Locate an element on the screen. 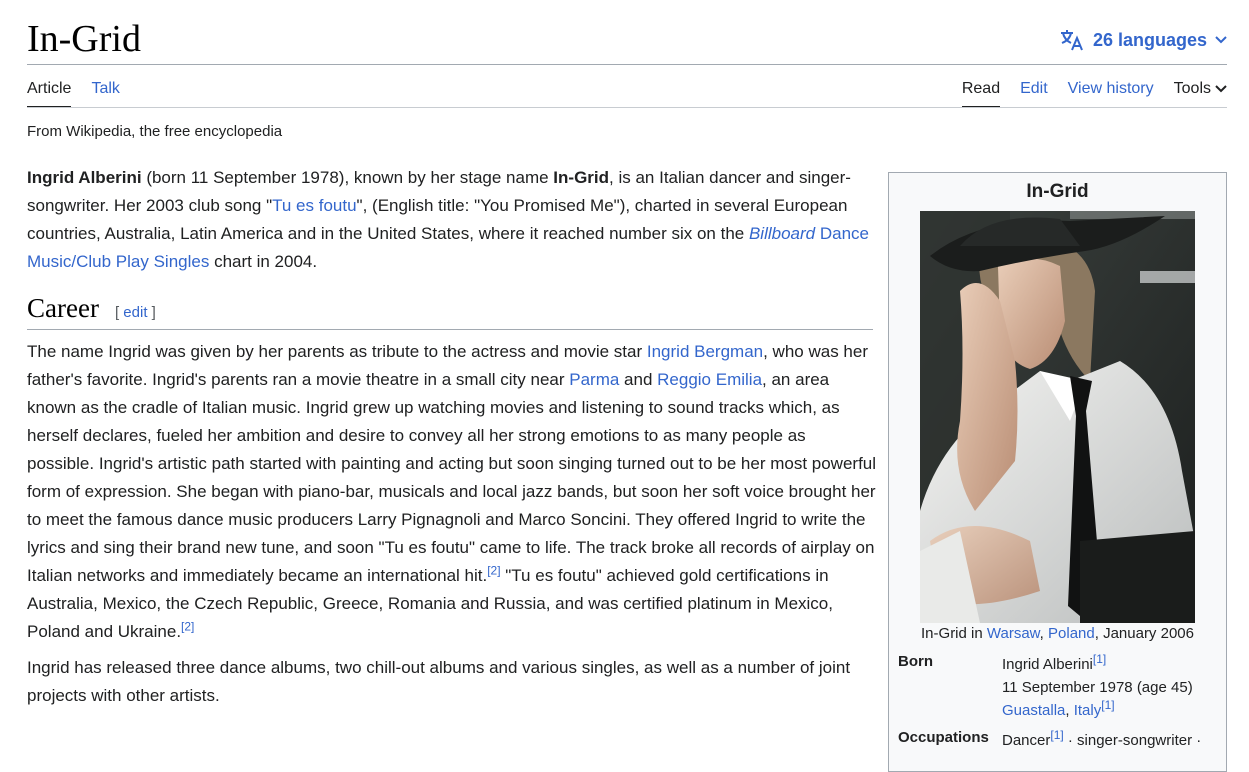 This screenshot has width=1249, height=772. poland-link: Poland is located at coordinates (1071, 633).